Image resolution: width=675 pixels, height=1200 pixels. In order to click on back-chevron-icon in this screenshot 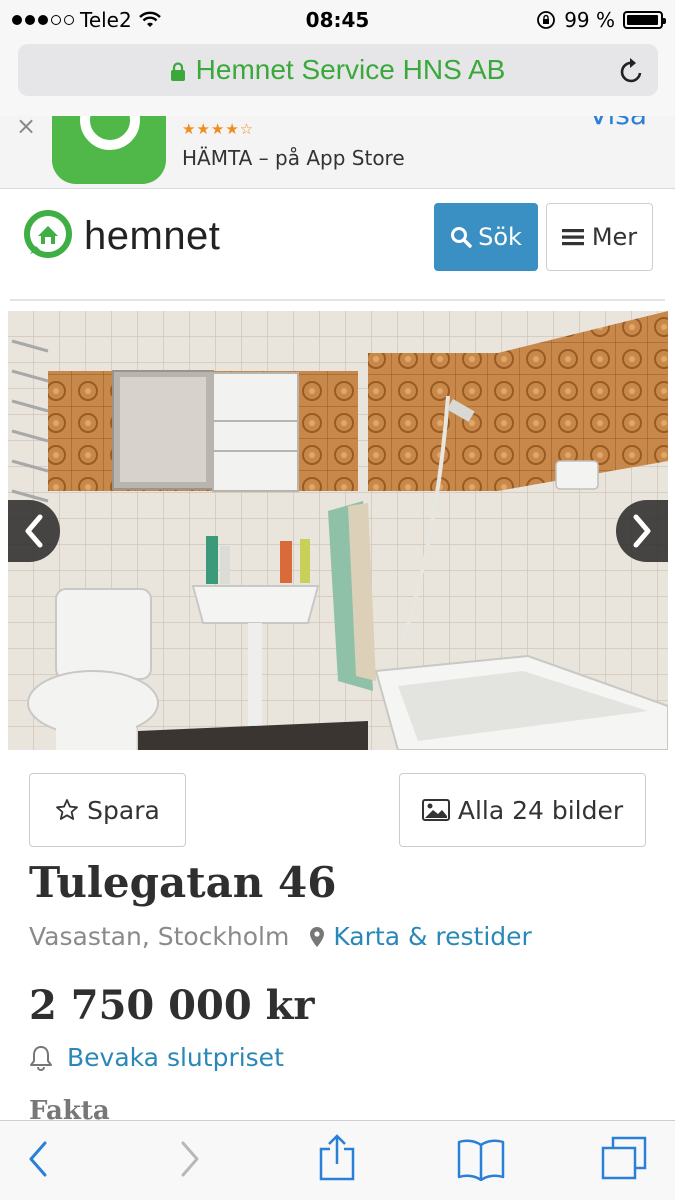, I will do `click(38, 1159)`.